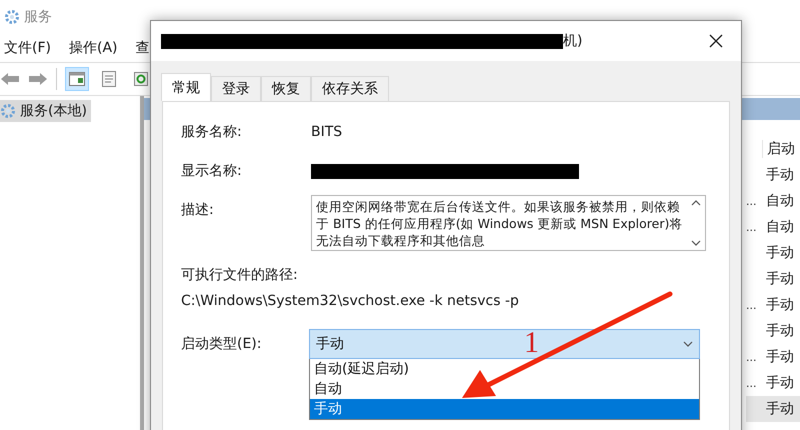 This screenshot has width=800, height=430. I want to click on tab: 常规, so click(186, 87).